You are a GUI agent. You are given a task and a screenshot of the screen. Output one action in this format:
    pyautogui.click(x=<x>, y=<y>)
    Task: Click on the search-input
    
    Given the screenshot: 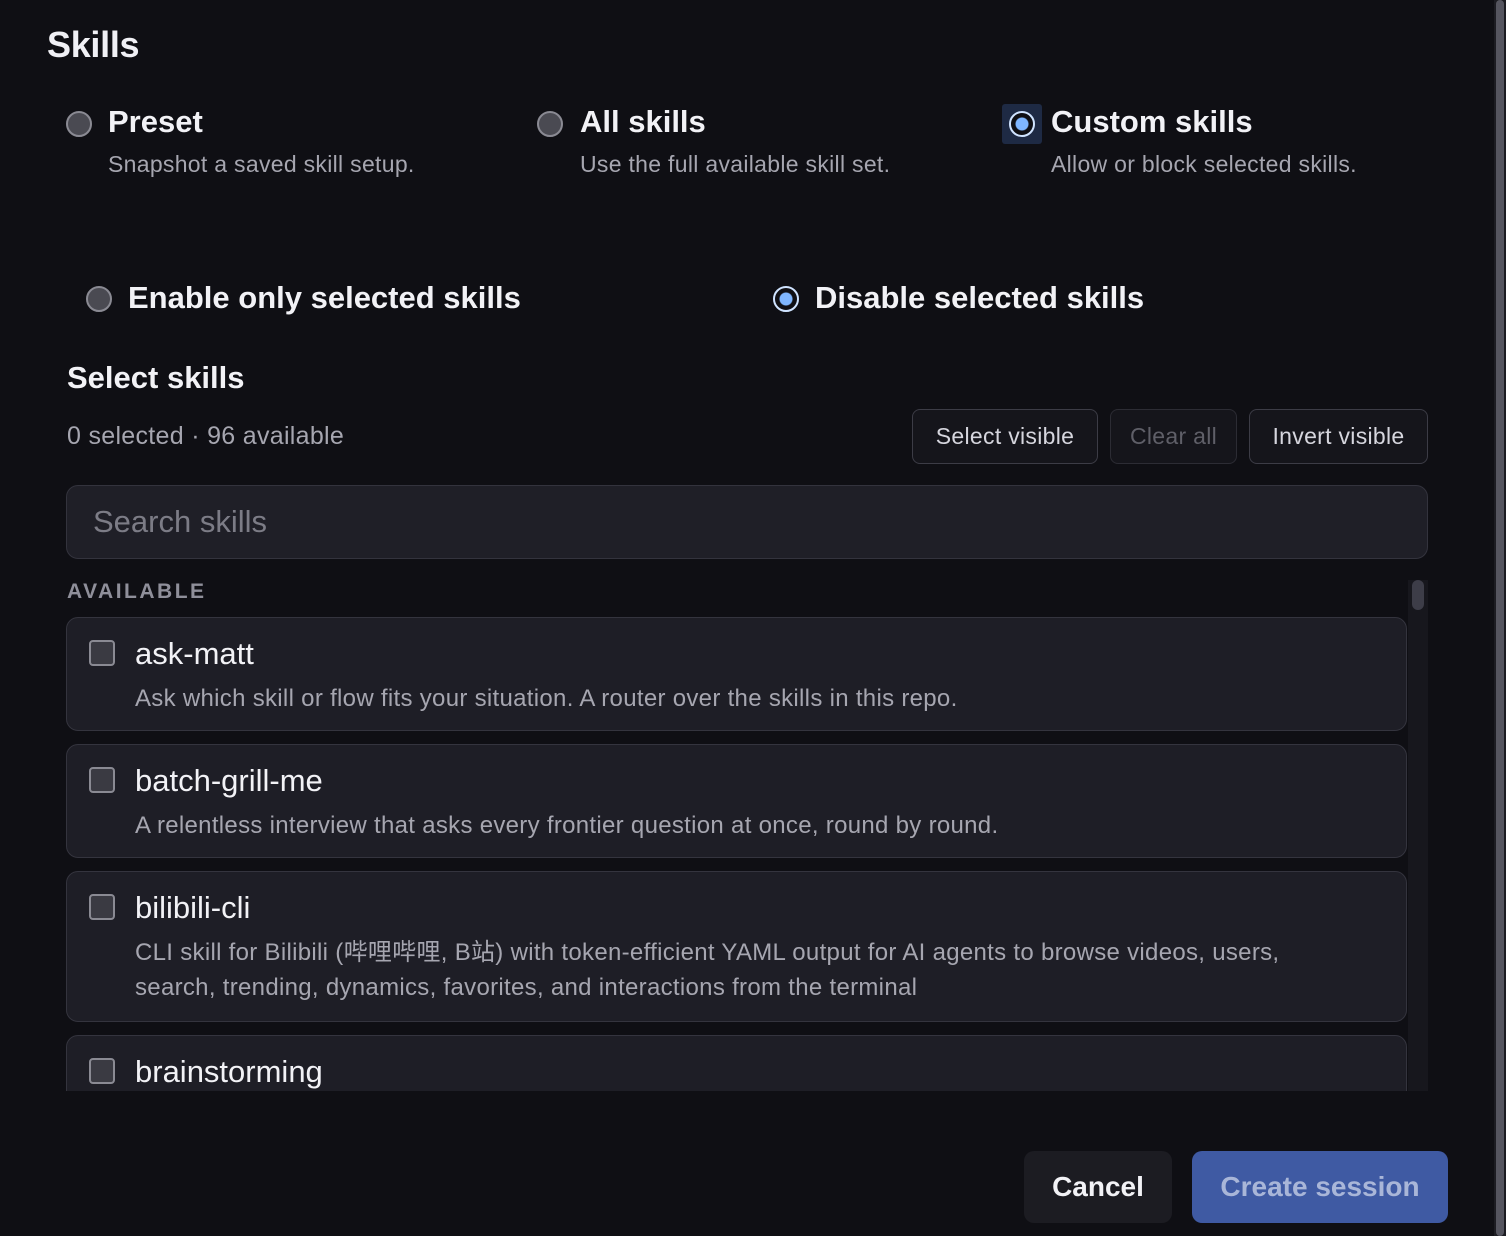 What is the action you would take?
    pyautogui.click(x=747, y=522)
    